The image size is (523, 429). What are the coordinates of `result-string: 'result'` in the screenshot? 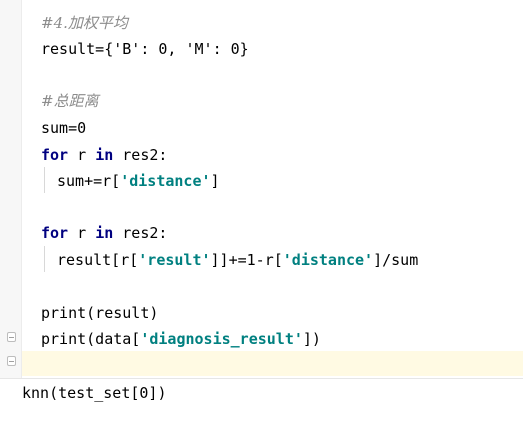 It's located at (174, 260).